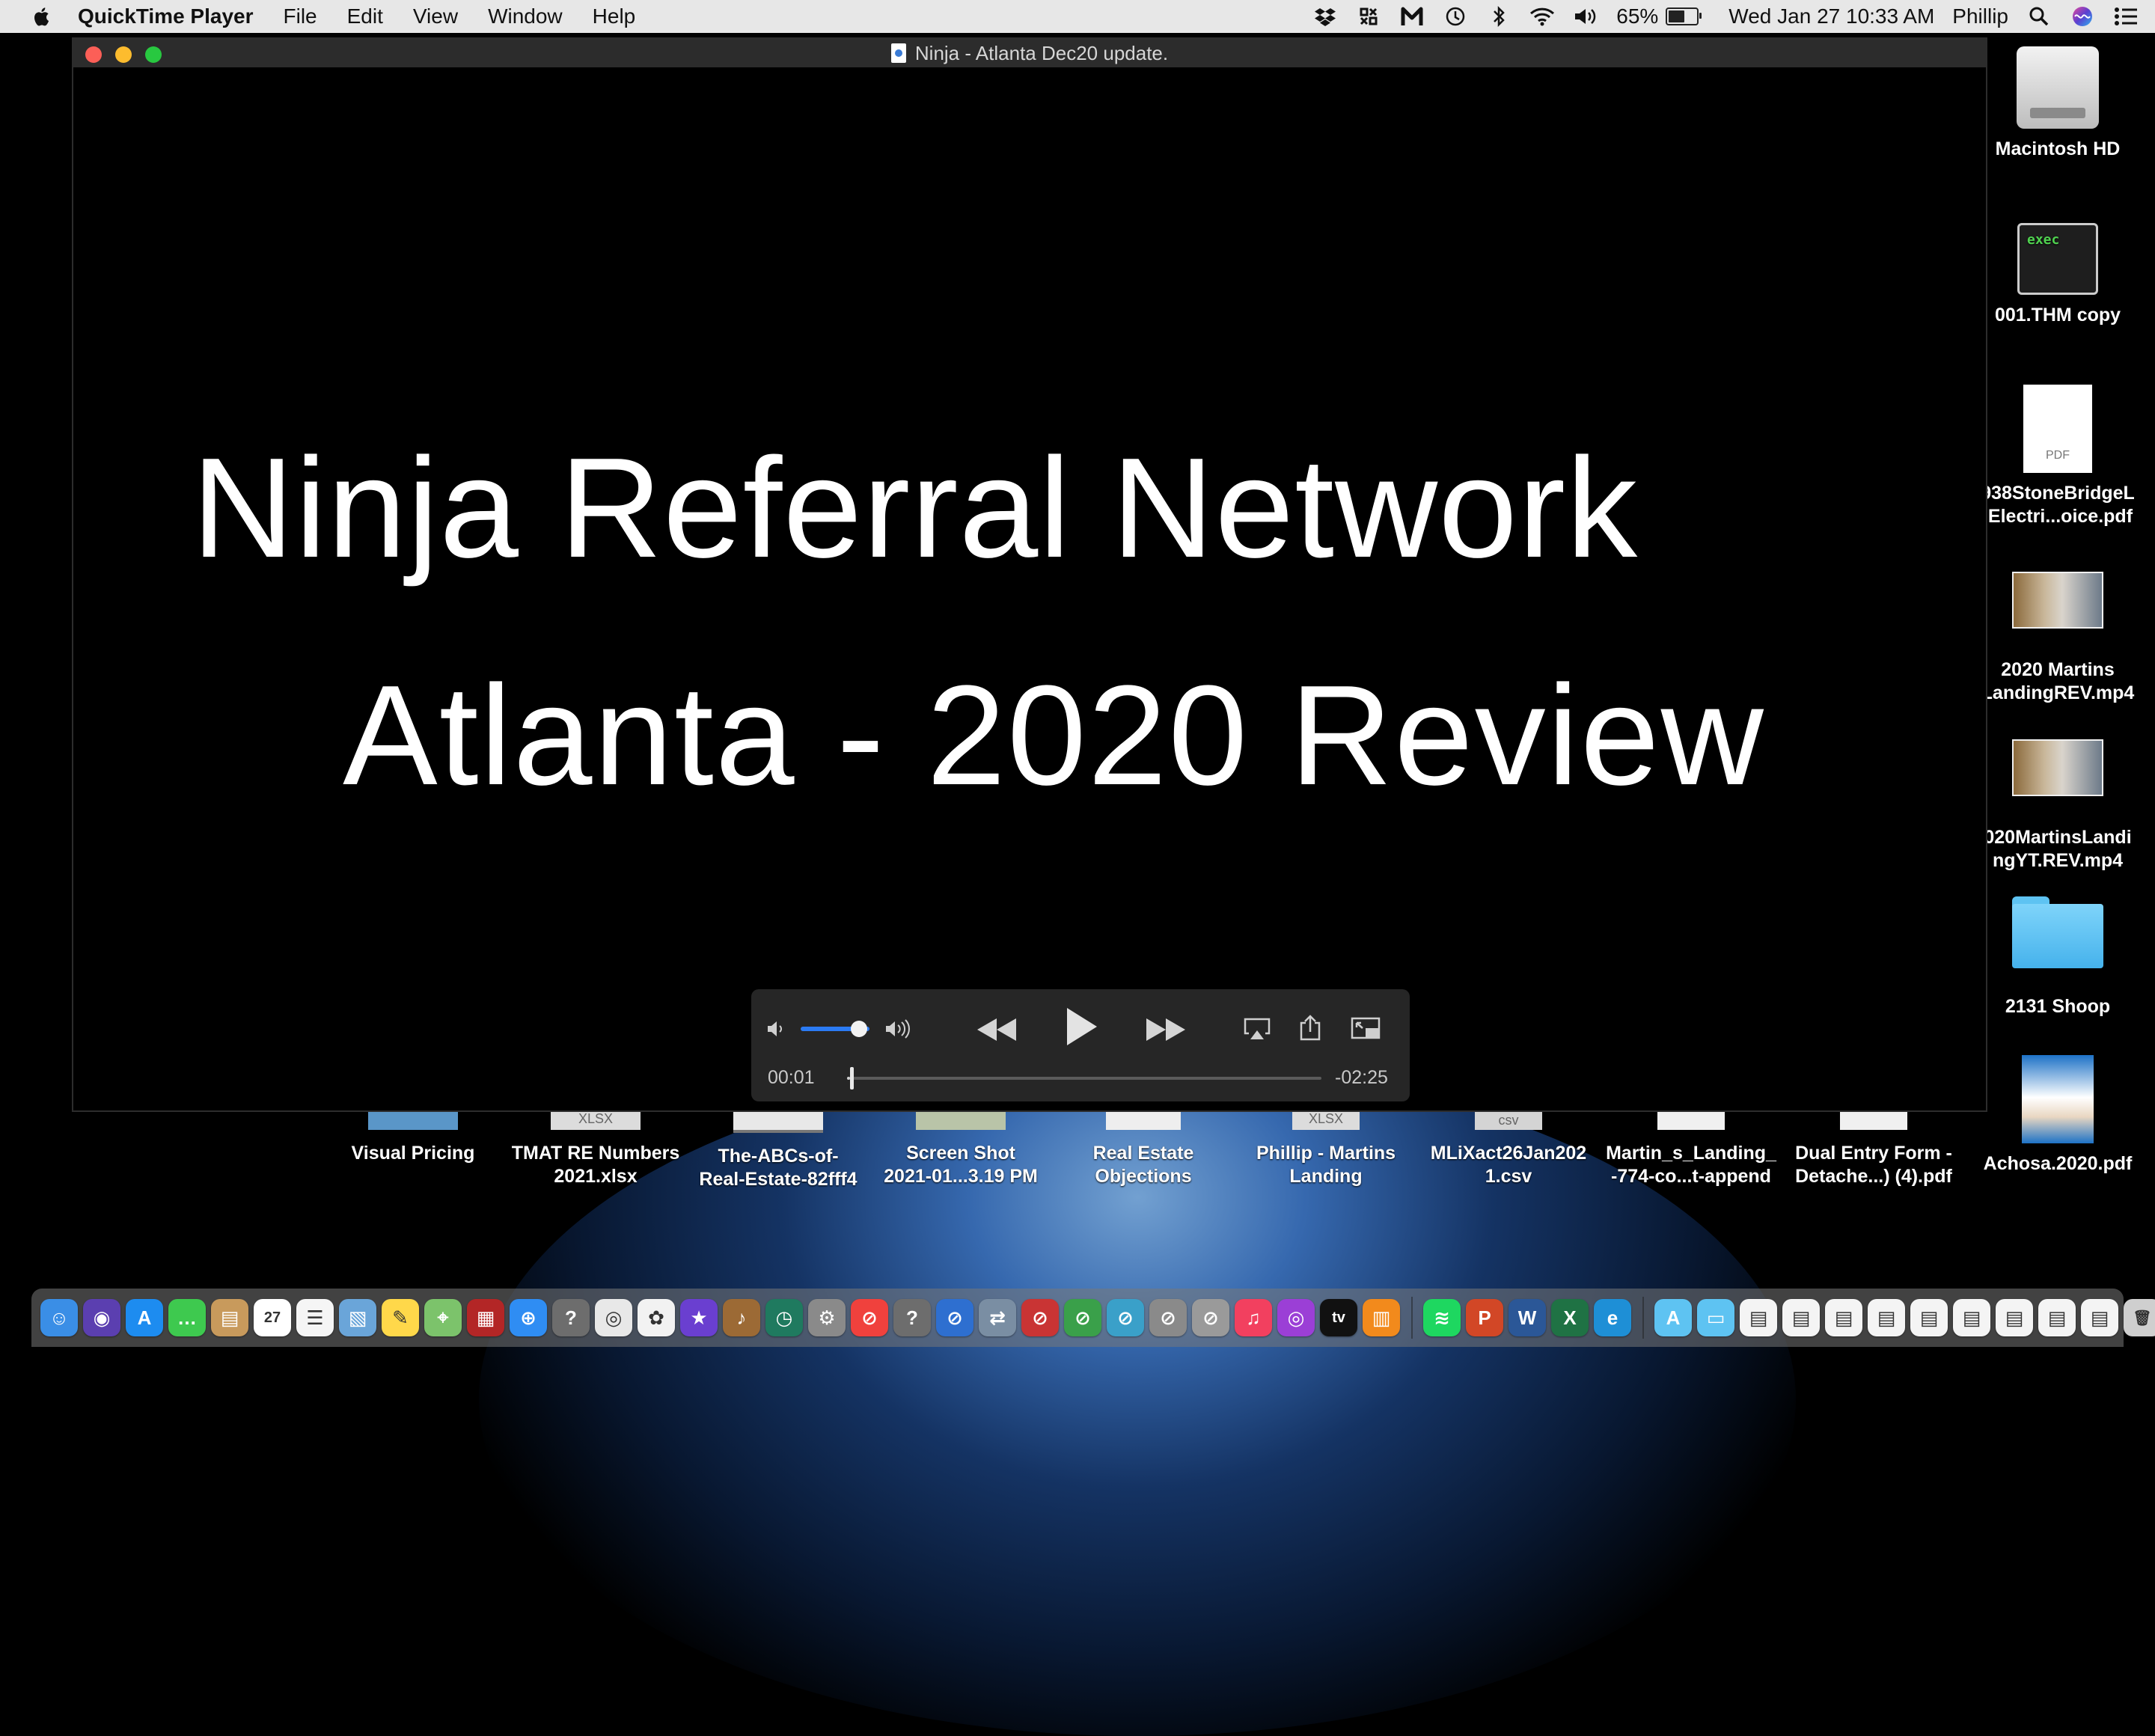 The height and width of the screenshot is (1736, 2155). I want to click on wifi-icon, so click(1542, 16).